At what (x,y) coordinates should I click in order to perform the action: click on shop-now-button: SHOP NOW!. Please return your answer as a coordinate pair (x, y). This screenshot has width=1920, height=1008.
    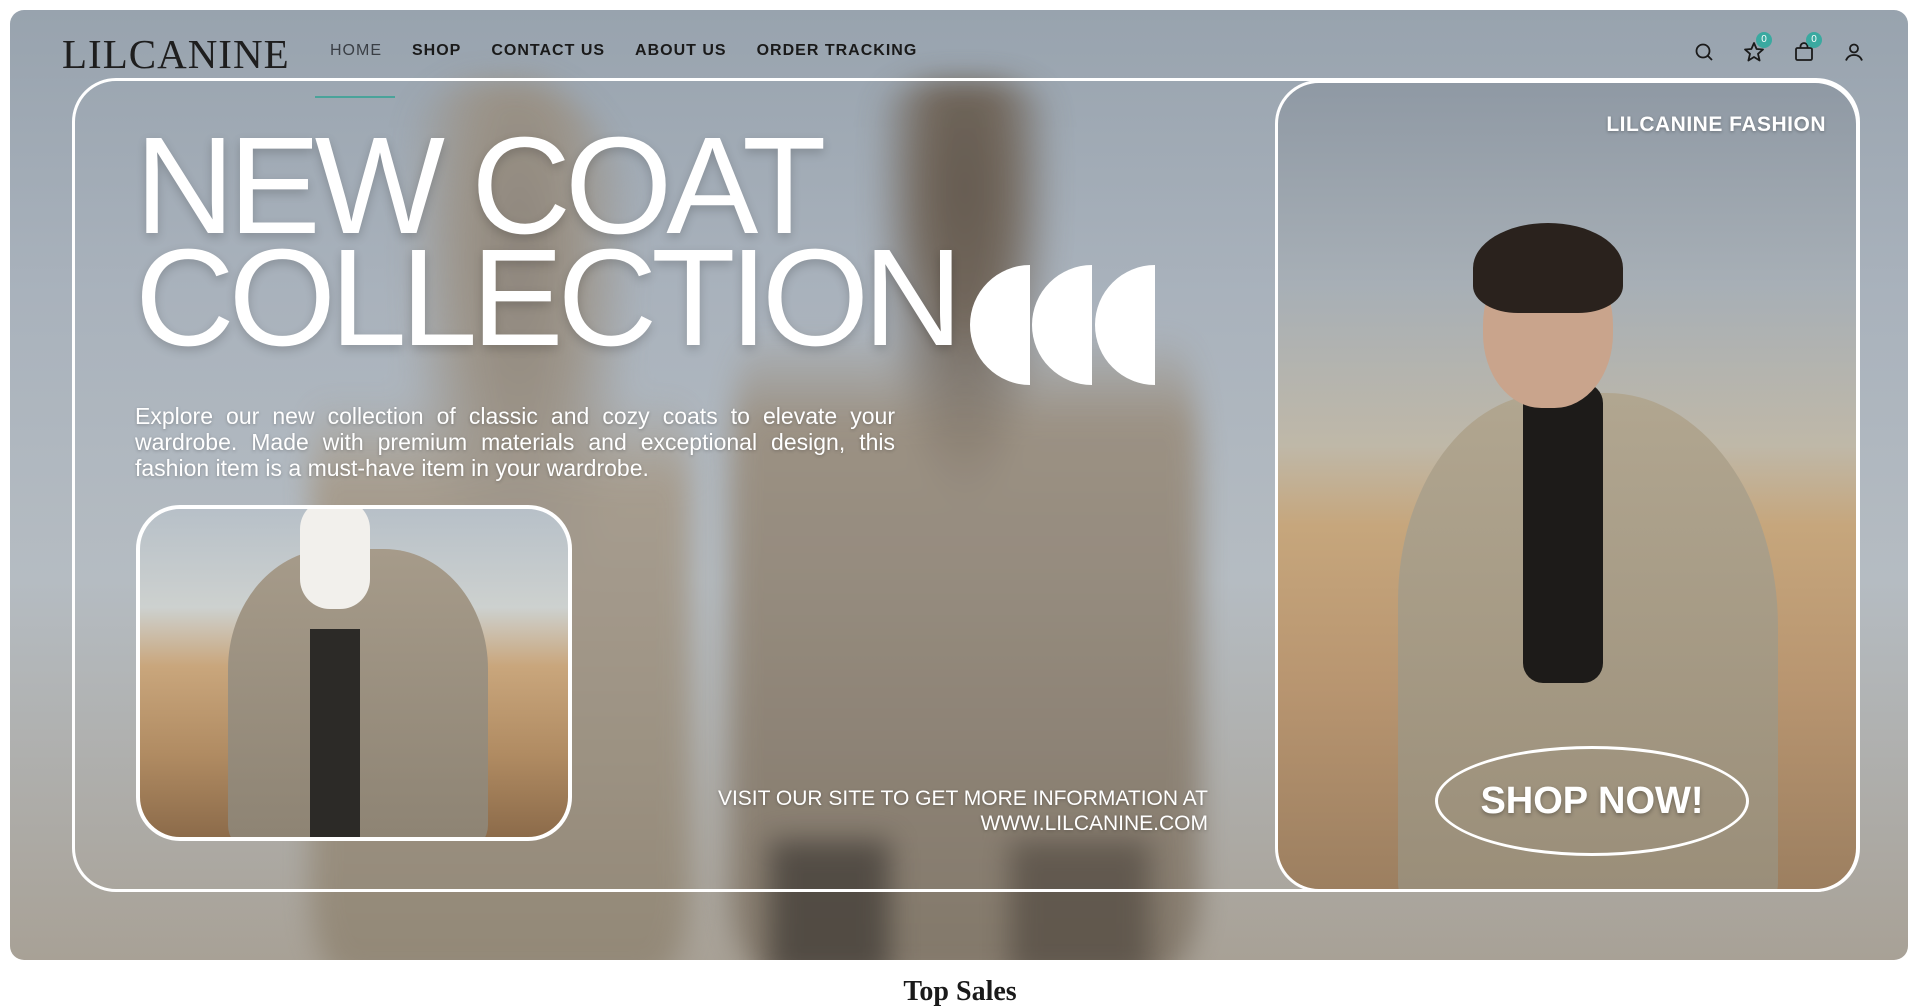
    Looking at the image, I should click on (1592, 801).